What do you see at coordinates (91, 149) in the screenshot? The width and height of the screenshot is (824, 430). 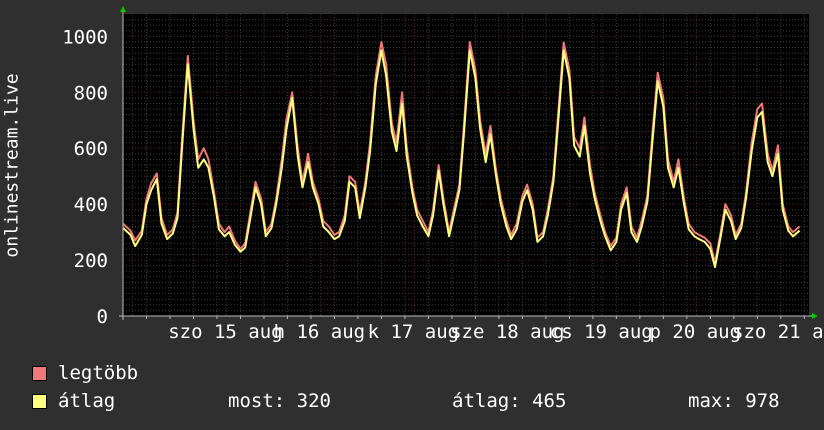 I see `y-tick-label: 600` at bounding box center [91, 149].